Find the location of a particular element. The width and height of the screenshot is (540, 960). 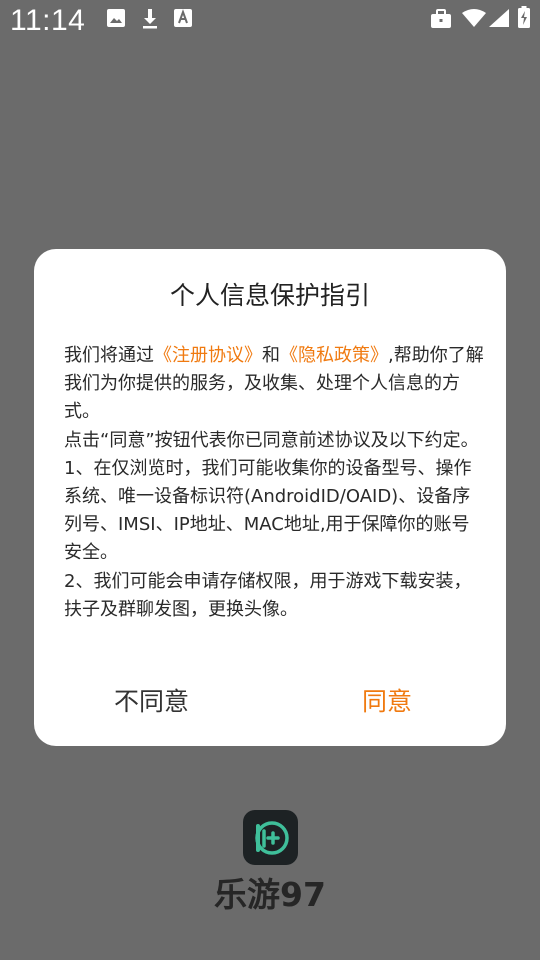

briefcase-icon is located at coordinates (441, 21).